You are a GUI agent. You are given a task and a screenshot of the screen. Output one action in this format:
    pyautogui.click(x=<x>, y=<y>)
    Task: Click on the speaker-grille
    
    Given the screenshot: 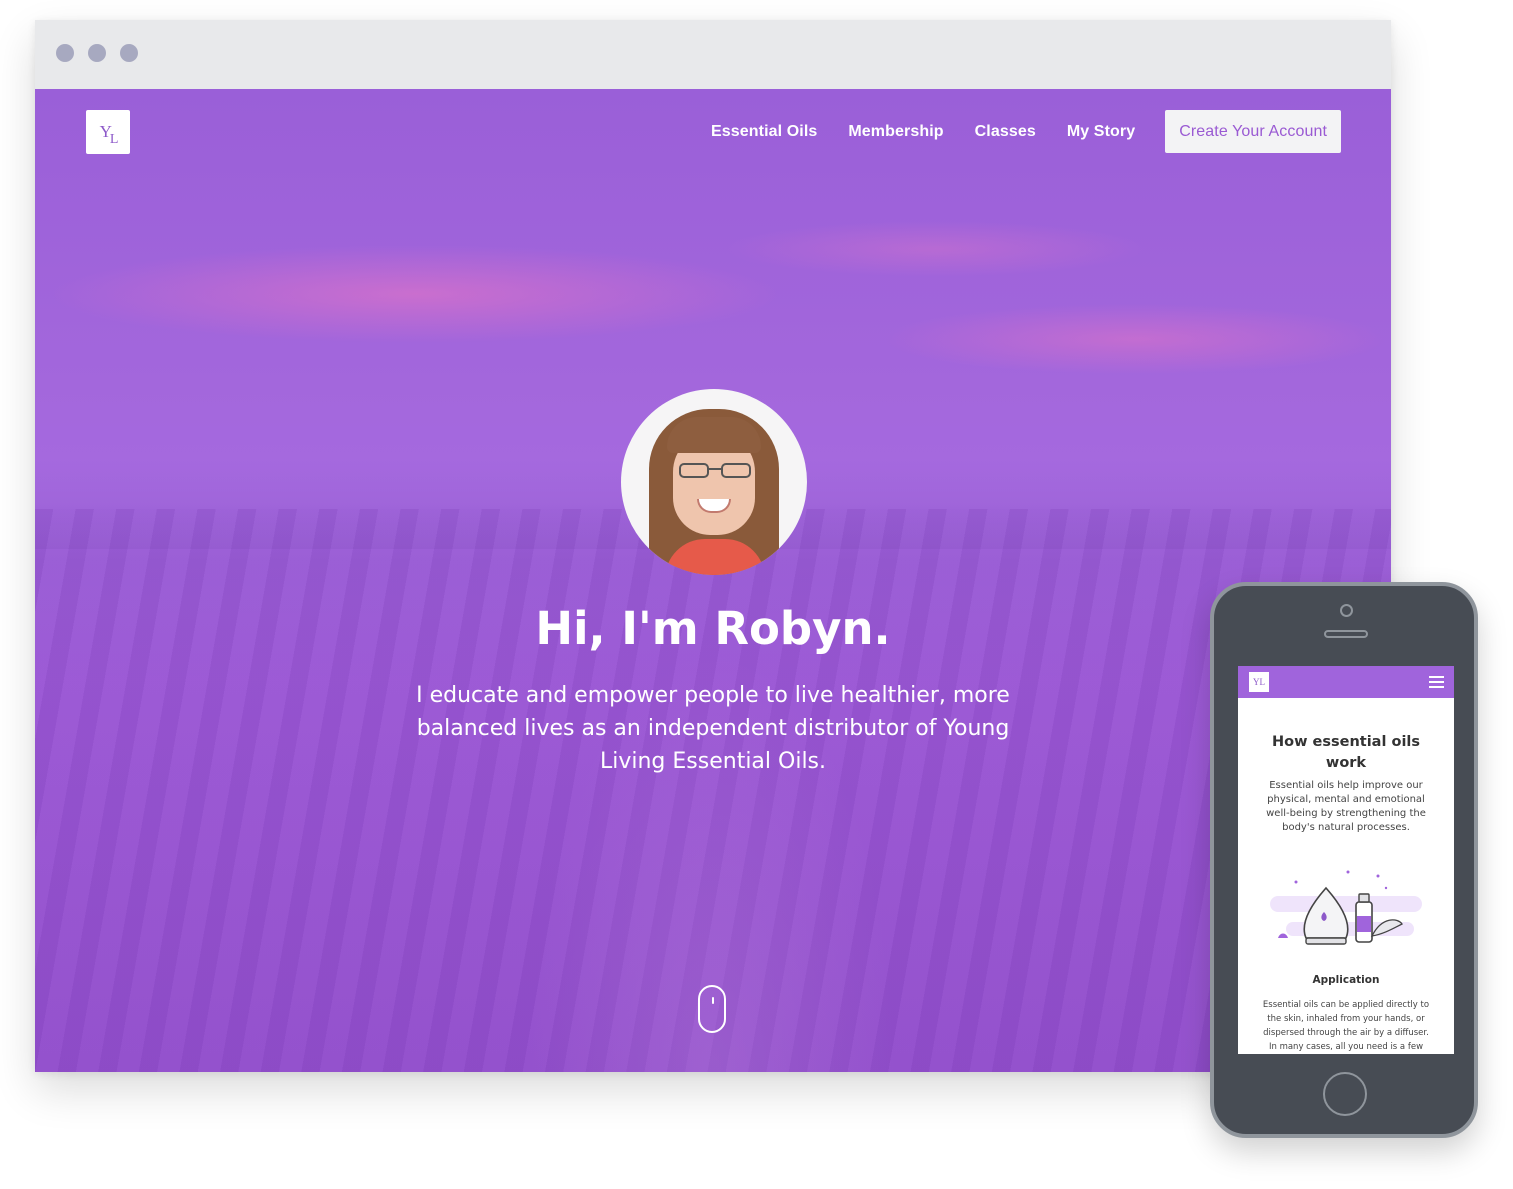 What is the action you would take?
    pyautogui.click(x=1346, y=634)
    